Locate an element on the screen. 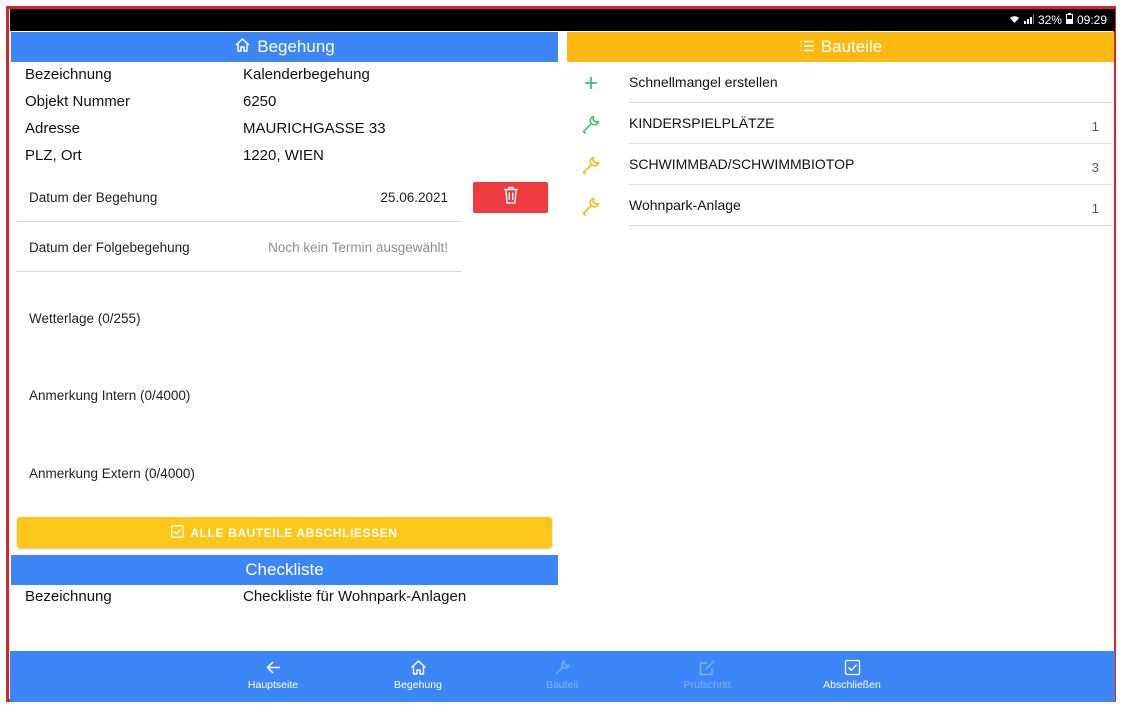 The width and height of the screenshot is (1125, 711). delete-date-button is located at coordinates (510, 197).